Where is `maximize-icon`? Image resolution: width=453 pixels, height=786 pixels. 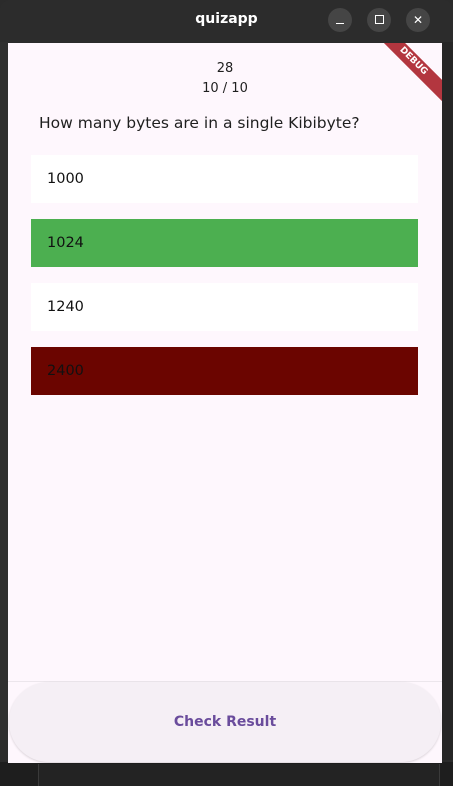
maximize-icon is located at coordinates (379, 19).